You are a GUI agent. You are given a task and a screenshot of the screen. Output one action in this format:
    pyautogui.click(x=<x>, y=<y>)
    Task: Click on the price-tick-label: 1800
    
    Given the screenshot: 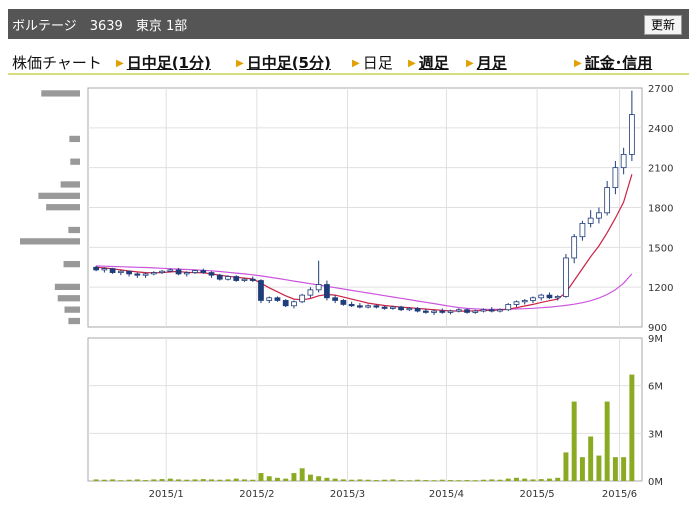 What is the action you would take?
    pyautogui.click(x=660, y=209)
    